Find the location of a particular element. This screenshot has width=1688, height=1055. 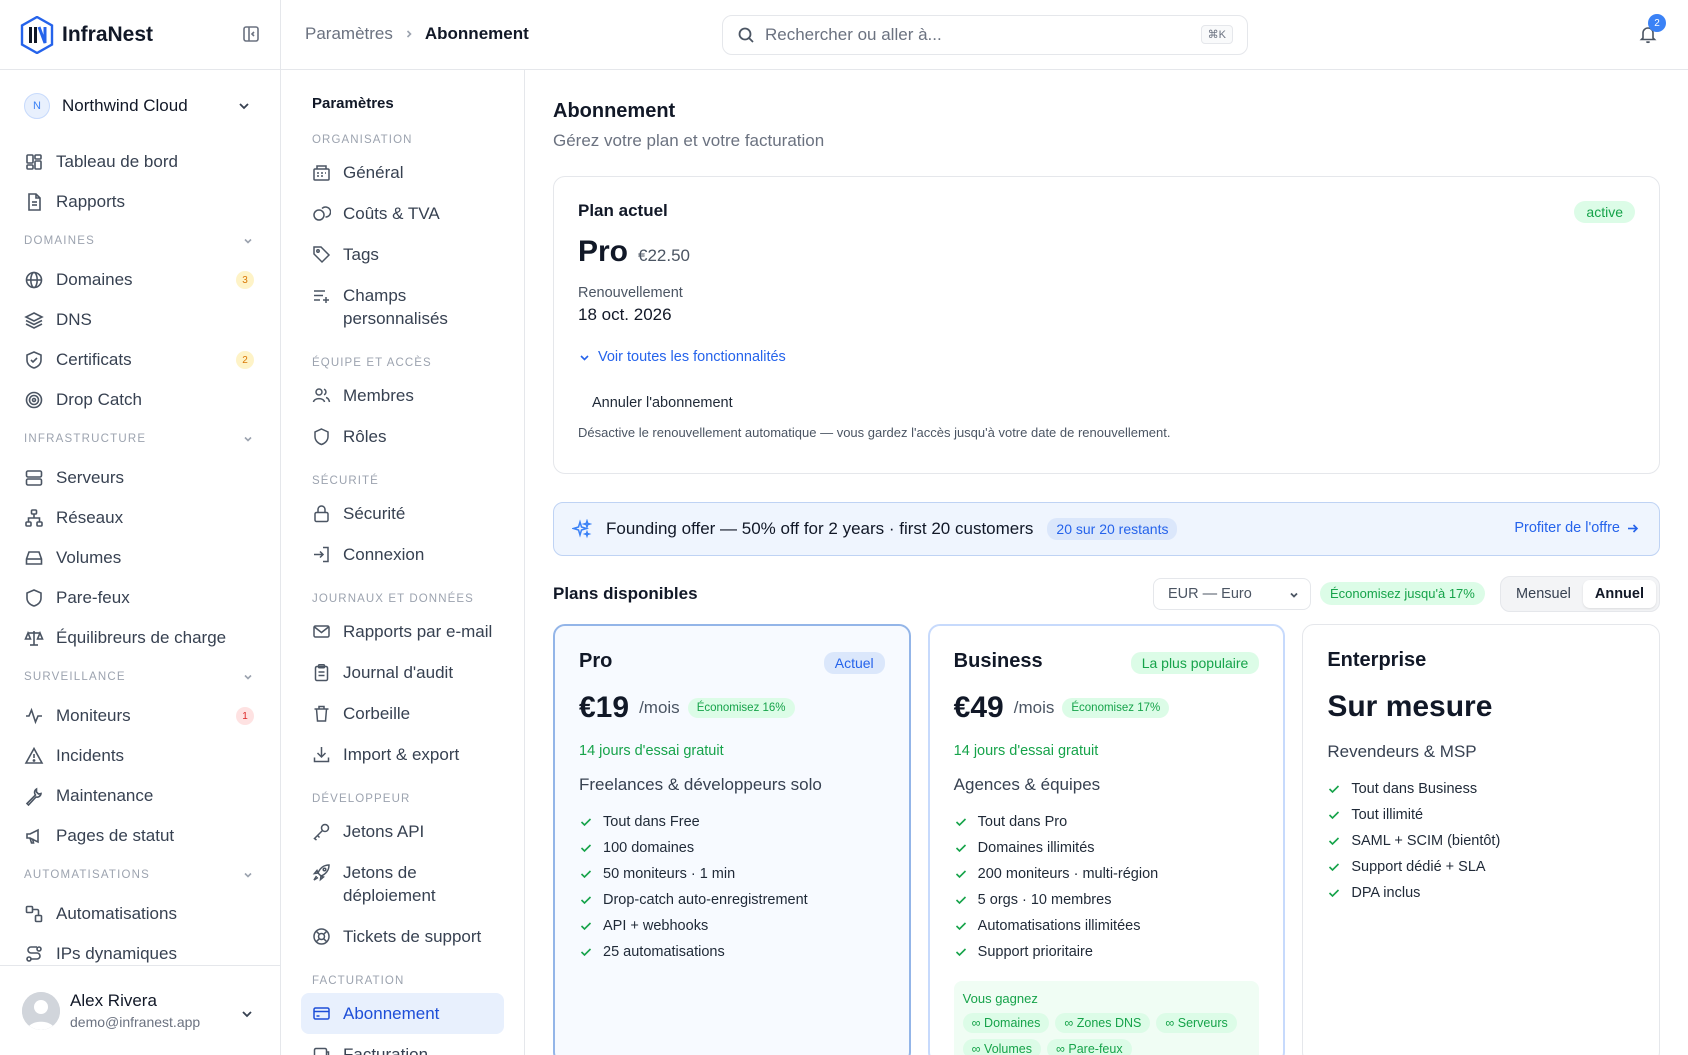

sidebar-item-dashboard: Tableau de bord is located at coordinates (140, 162).